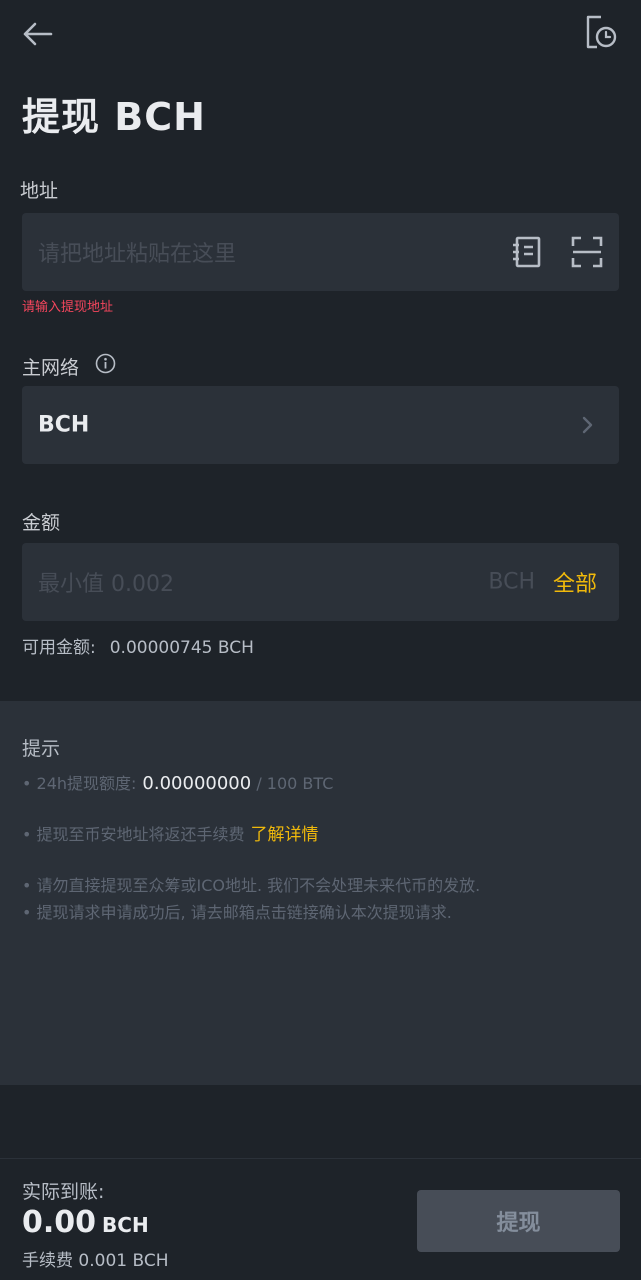 The image size is (641, 1280). I want to click on received-value: 0.00, so click(59, 1222).